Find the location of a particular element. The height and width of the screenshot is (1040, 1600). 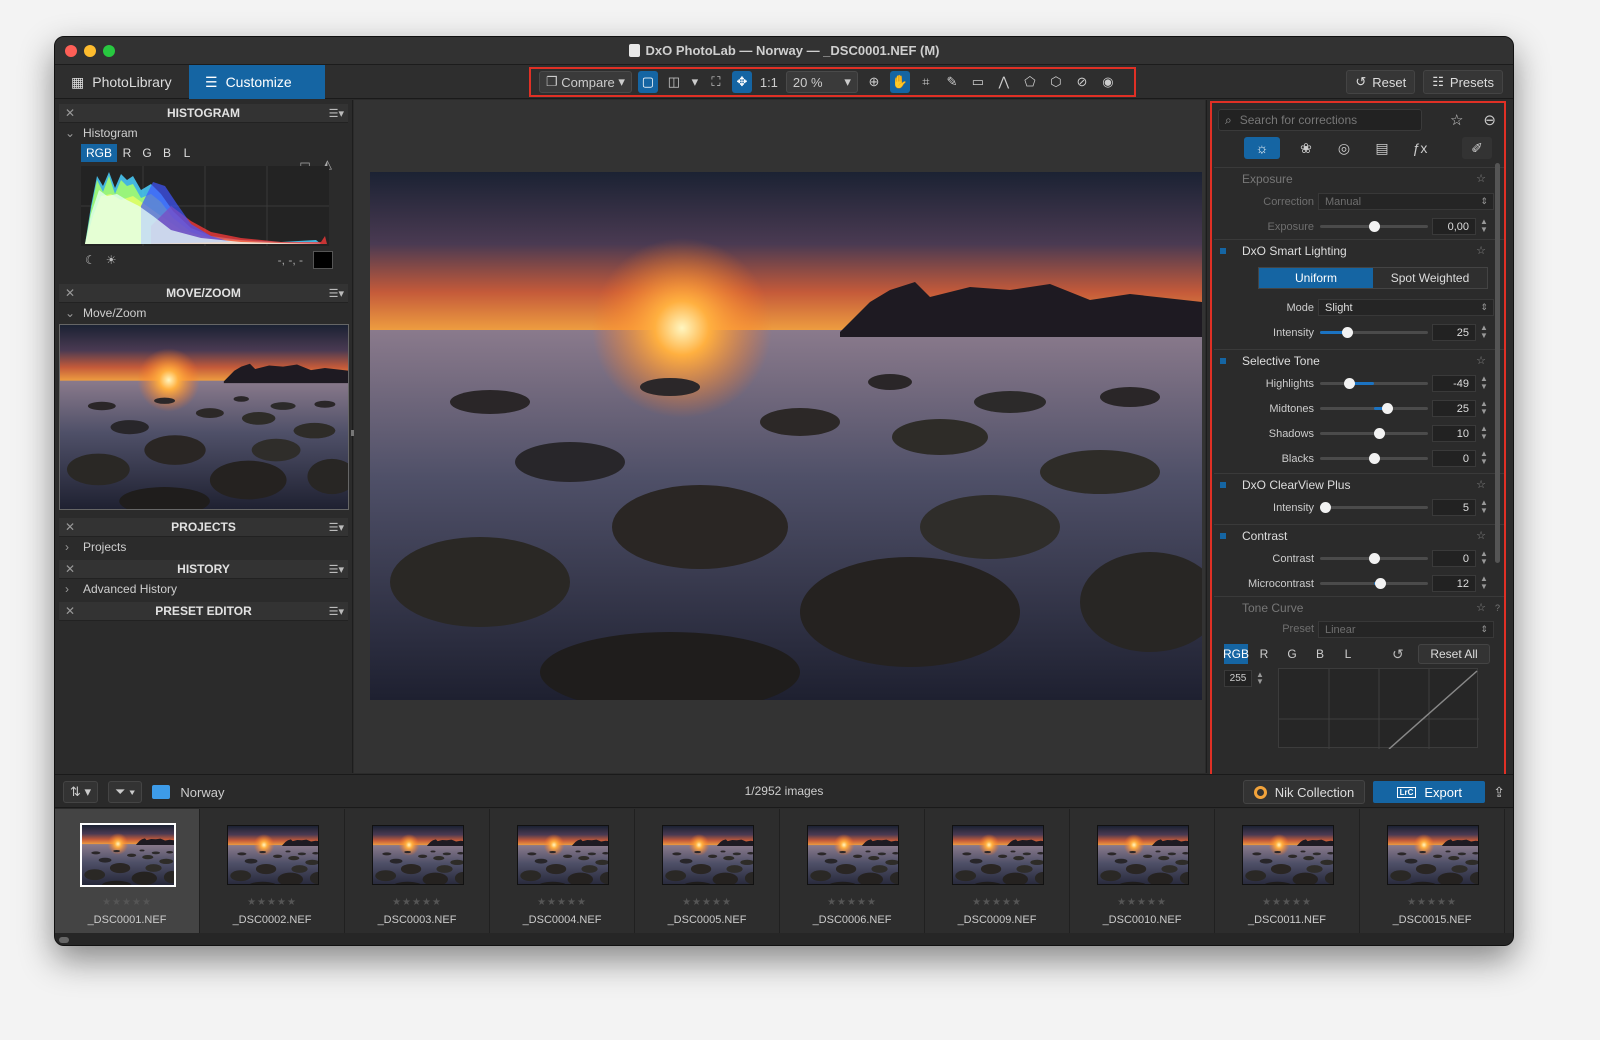

channel-g: G is located at coordinates (147, 153).